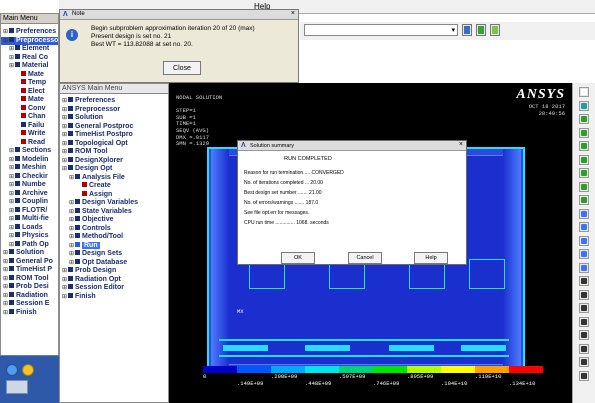 The height and width of the screenshot is (403, 595). I want to click on main-menu-item: ⊞ Preferences, so click(29, 32).